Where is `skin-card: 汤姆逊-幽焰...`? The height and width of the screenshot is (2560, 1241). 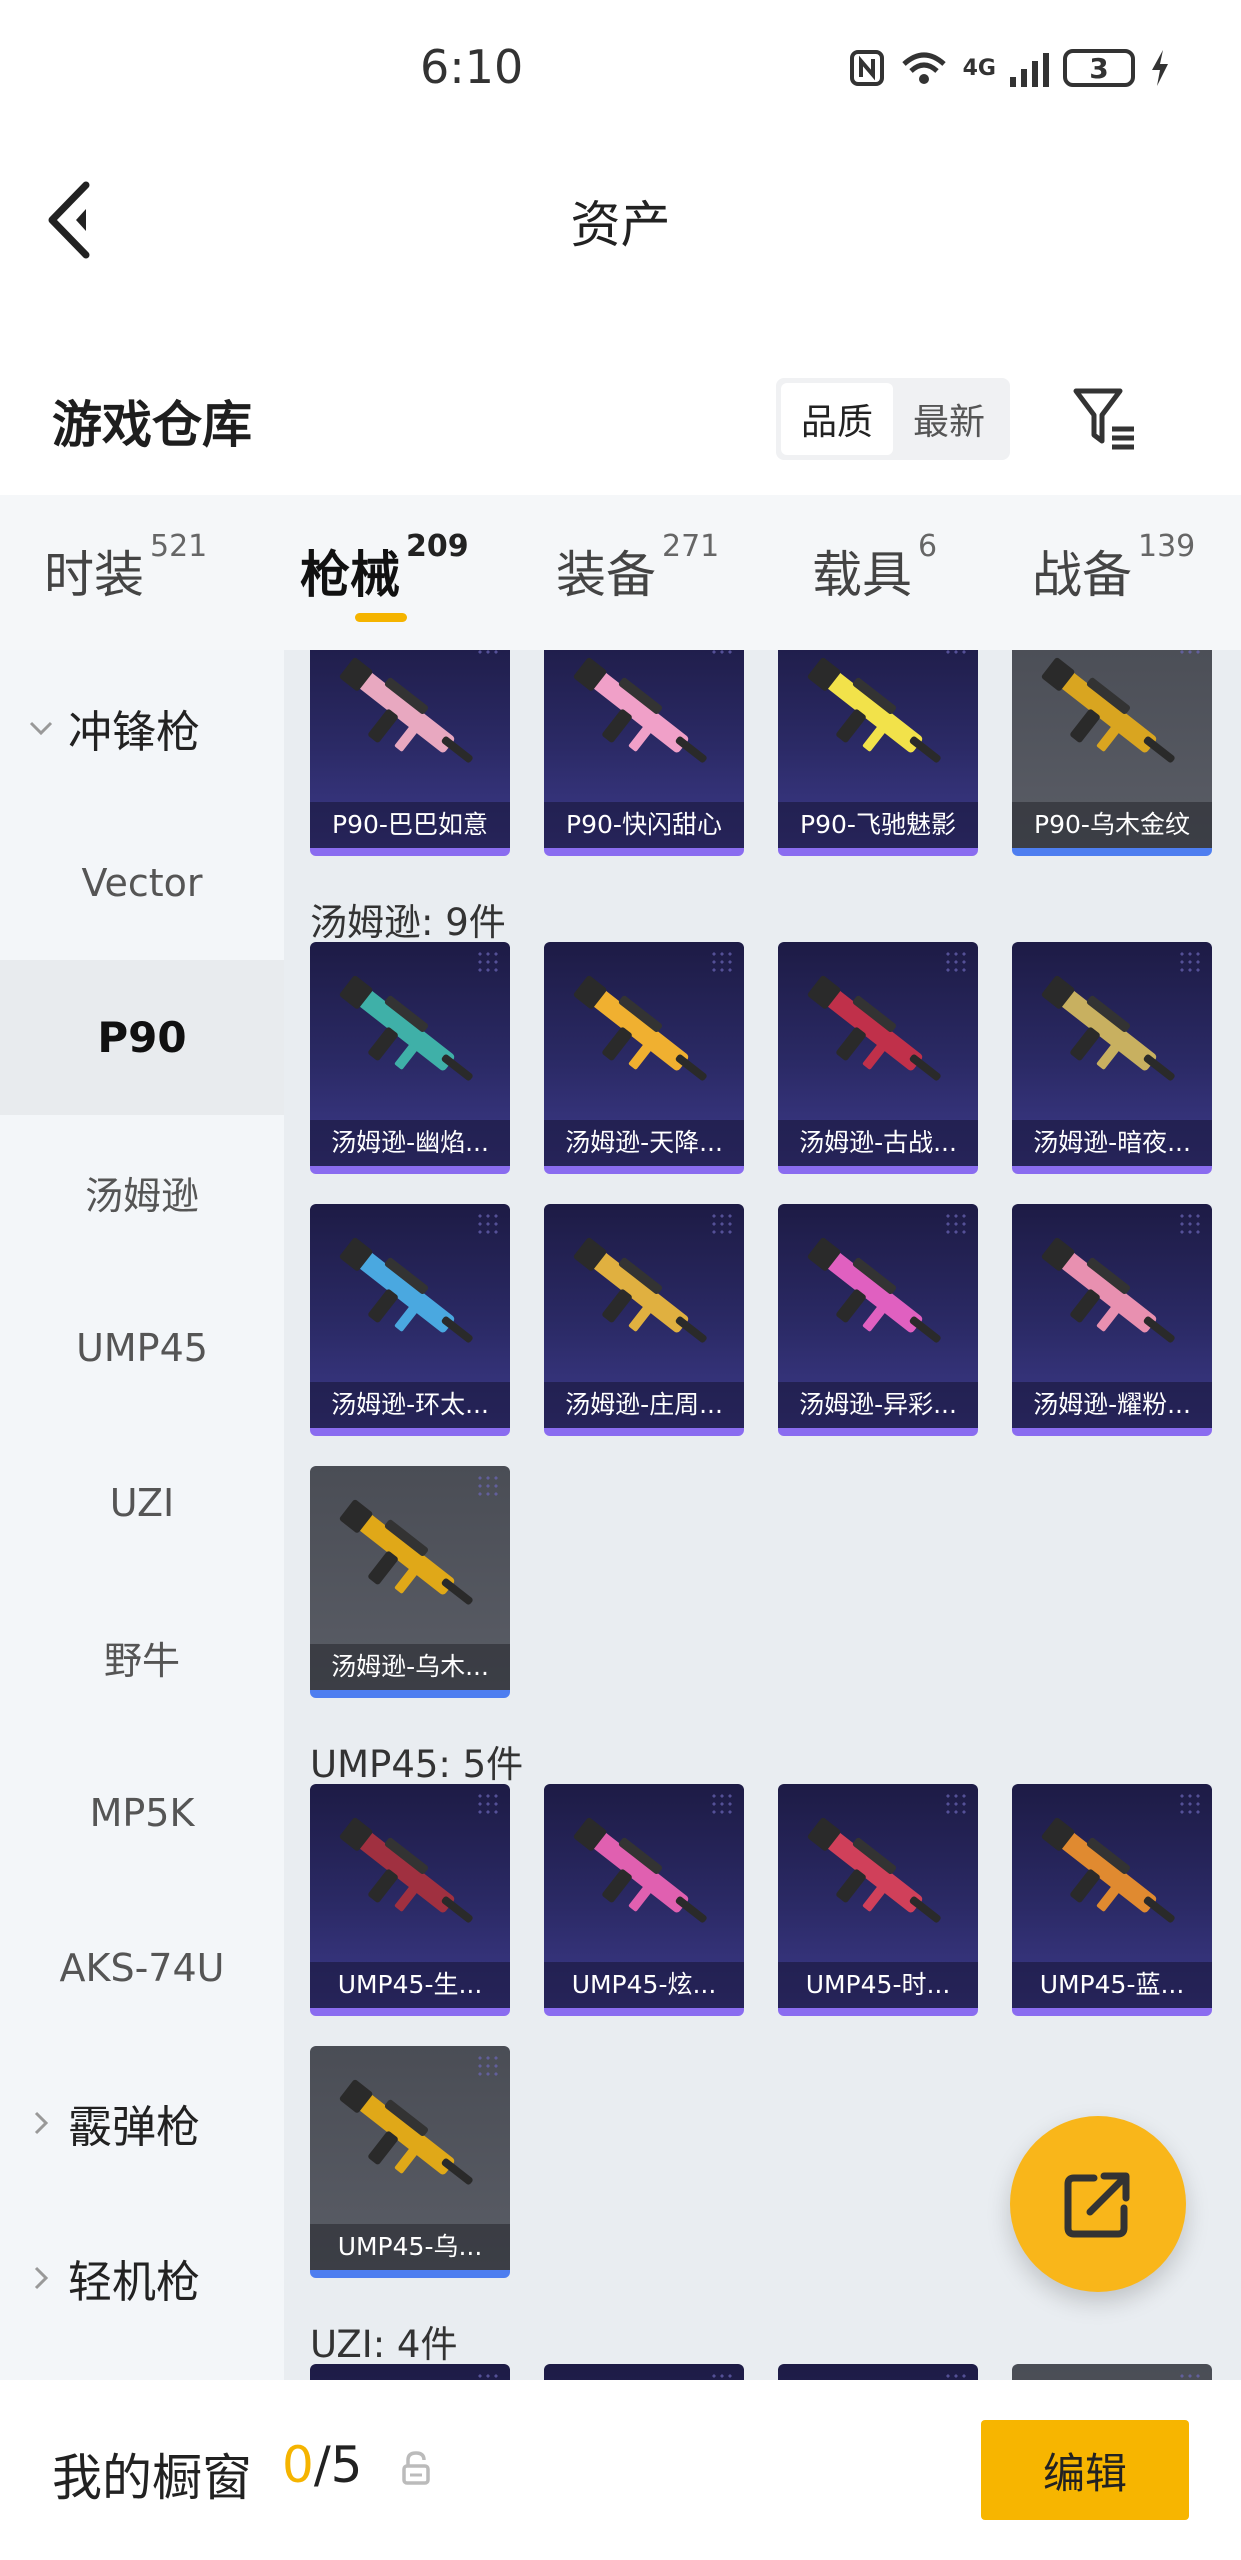 skin-card: 汤姆逊-幽焰... is located at coordinates (410, 1058).